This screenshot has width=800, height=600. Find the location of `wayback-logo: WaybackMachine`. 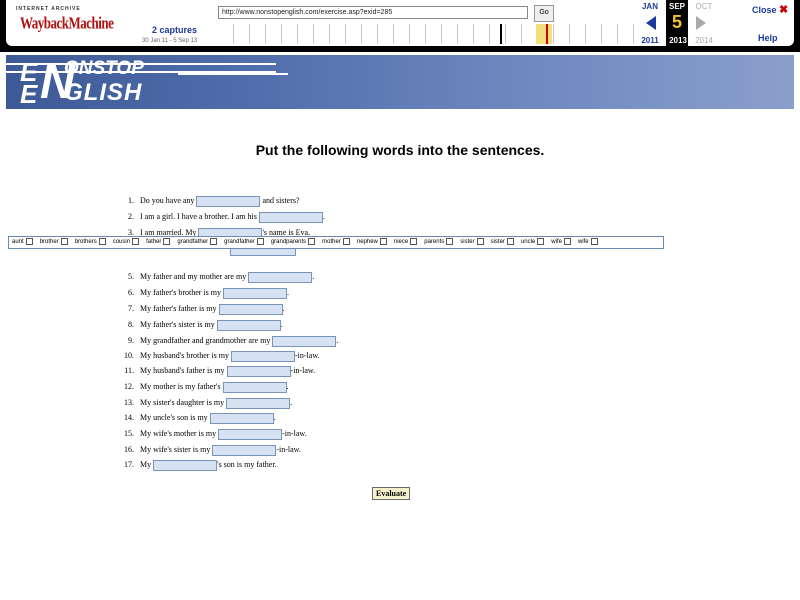

wayback-logo: WaybackMachine is located at coordinates (67, 23).